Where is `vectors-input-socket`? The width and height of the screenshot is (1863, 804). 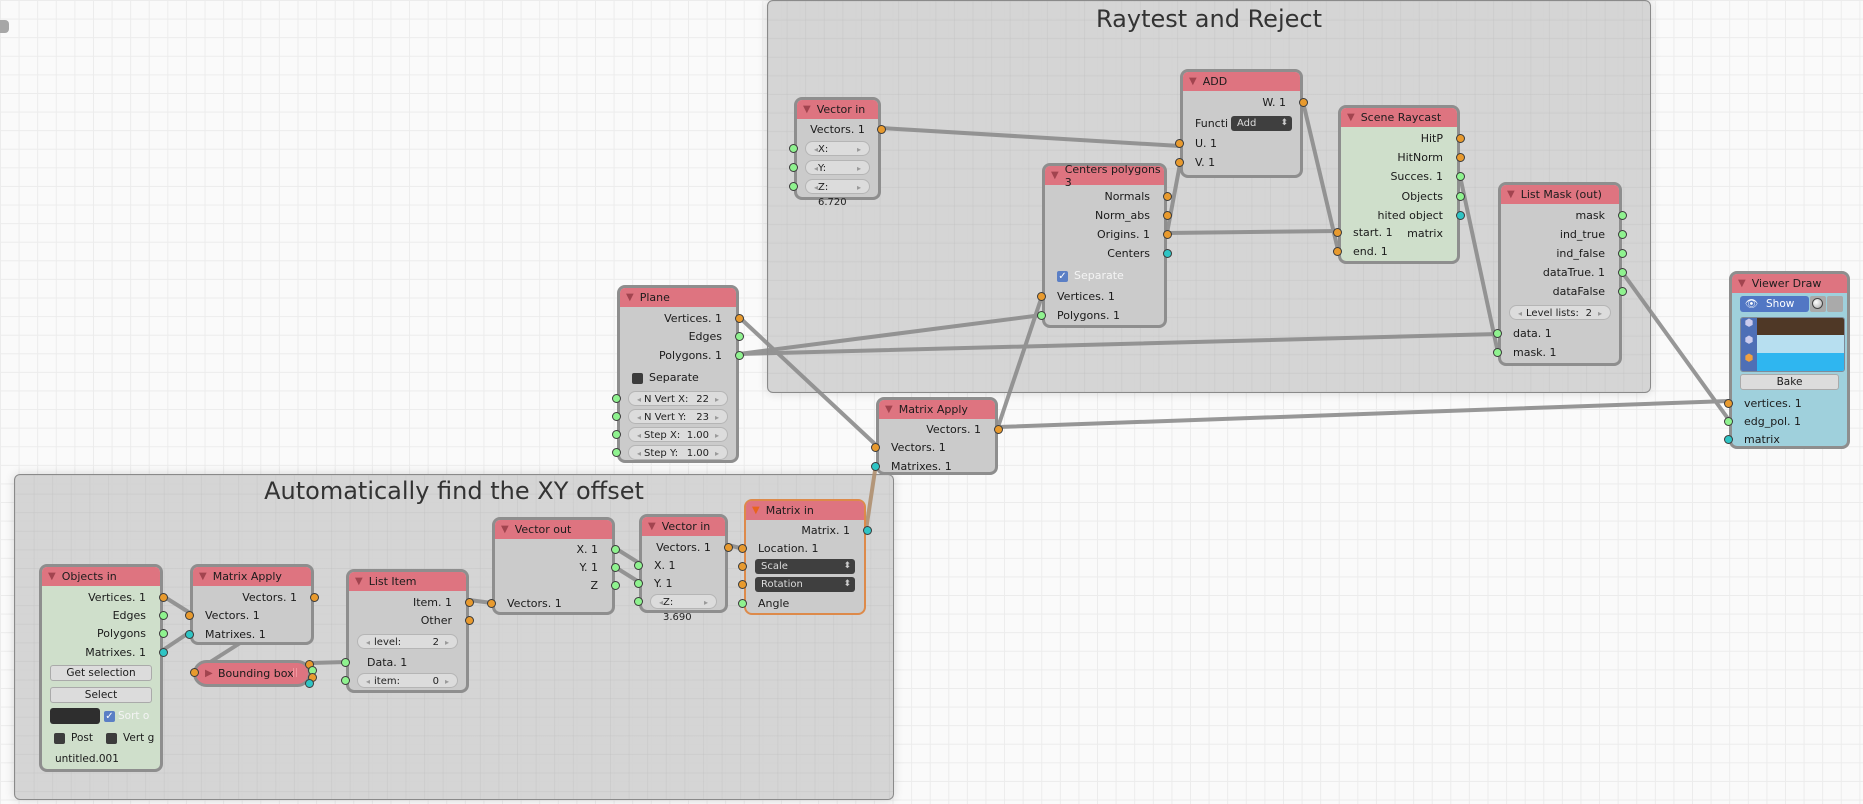 vectors-input-socket is located at coordinates (189, 615).